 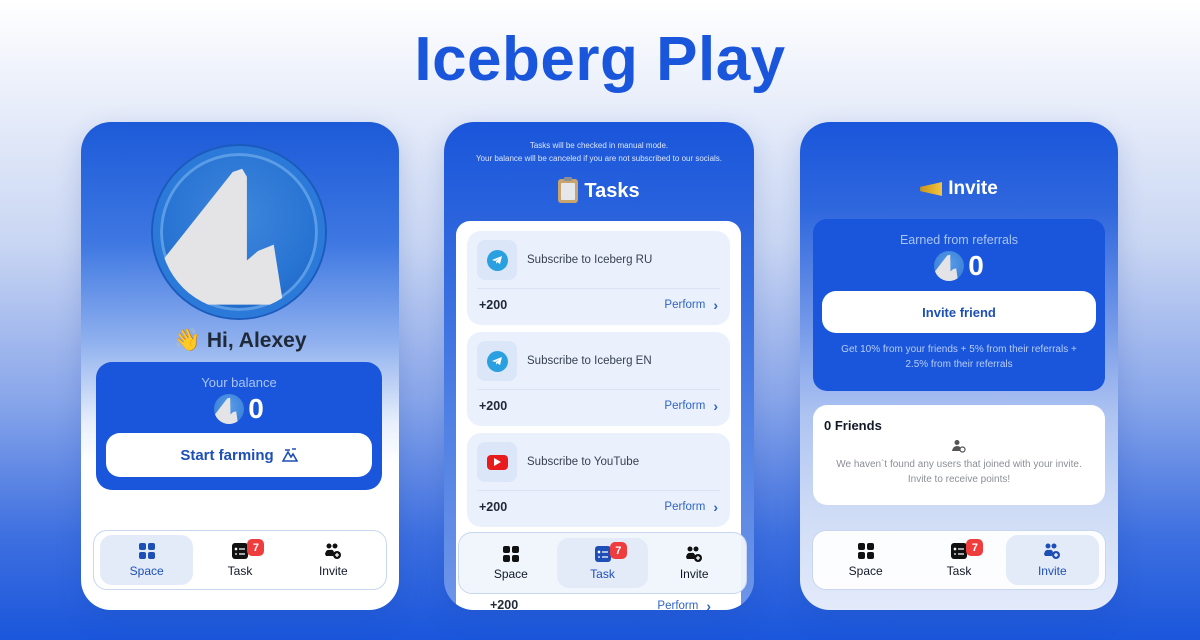 I want to click on task-item: Subscribe to Iceberg EN +200 Perform ›, so click(x=598, y=379).